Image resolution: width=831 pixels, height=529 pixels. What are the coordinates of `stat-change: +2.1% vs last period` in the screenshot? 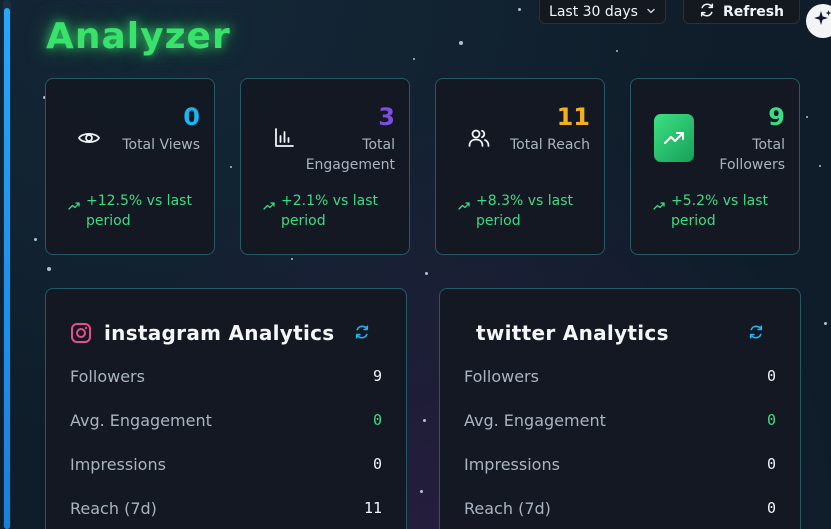 It's located at (330, 211).